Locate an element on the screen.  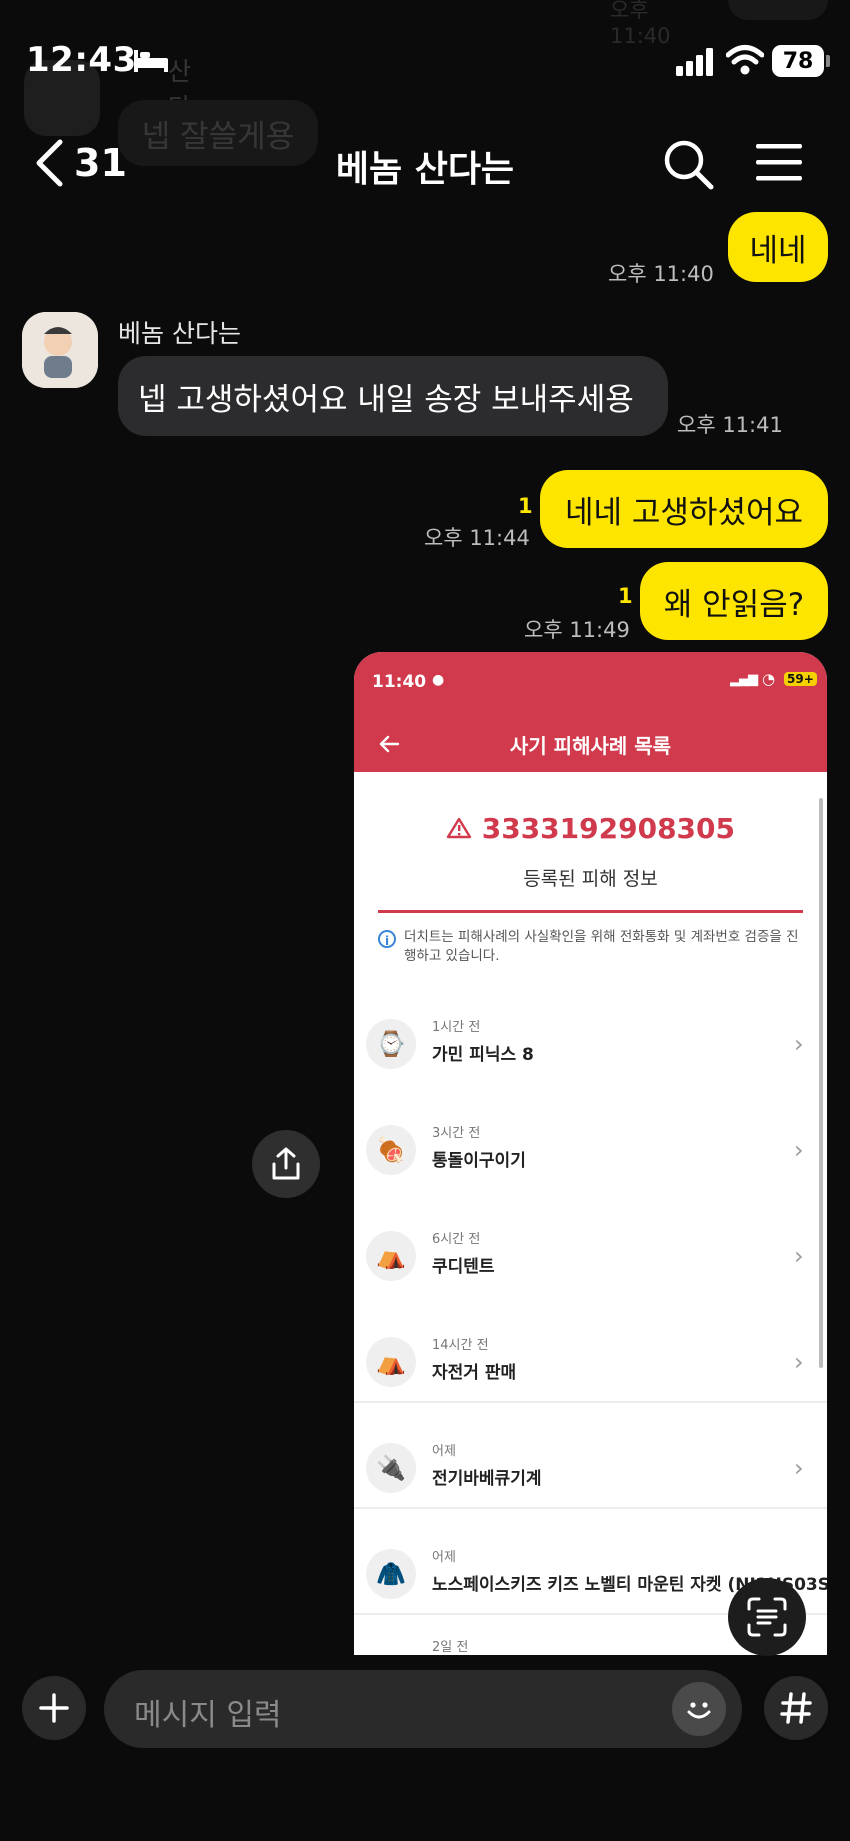
item-ago: 3시간 전 is located at coordinates (456, 1133).